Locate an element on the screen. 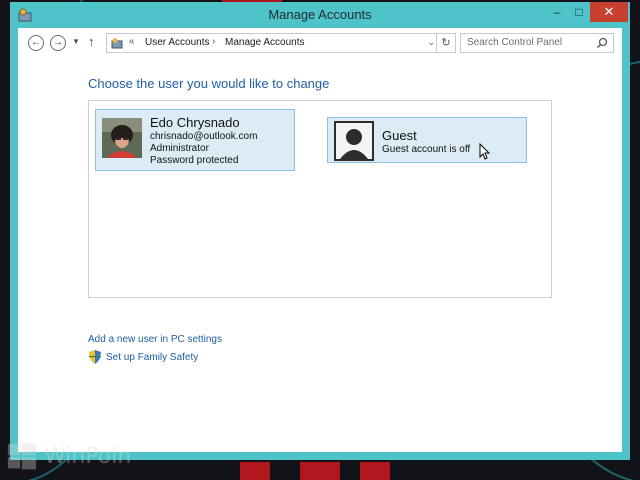 The image size is (640, 480). close-button: ✕ is located at coordinates (609, 12).